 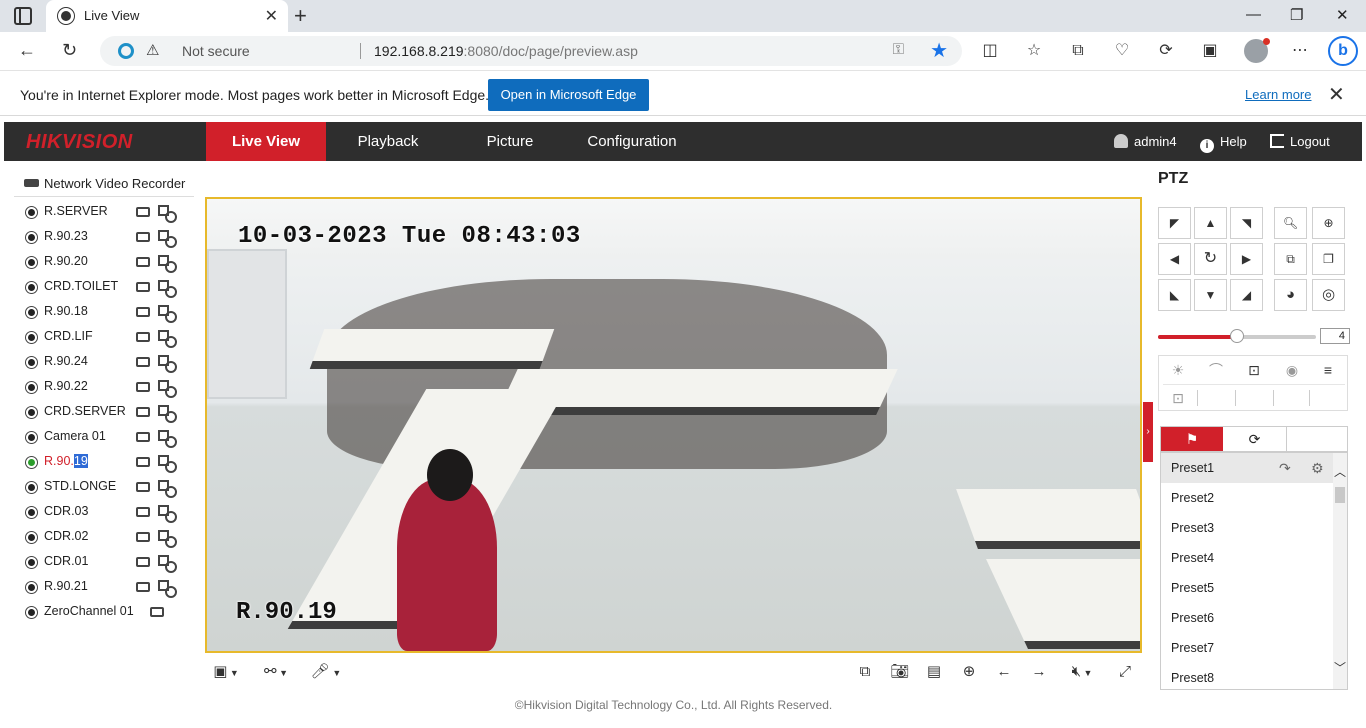 I want to click on bing-icon: b, so click(x=1343, y=51).